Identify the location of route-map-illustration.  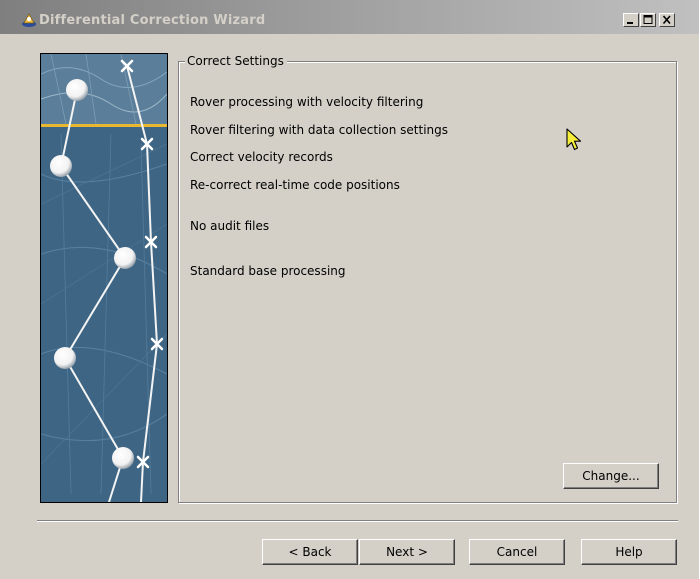
(104, 278).